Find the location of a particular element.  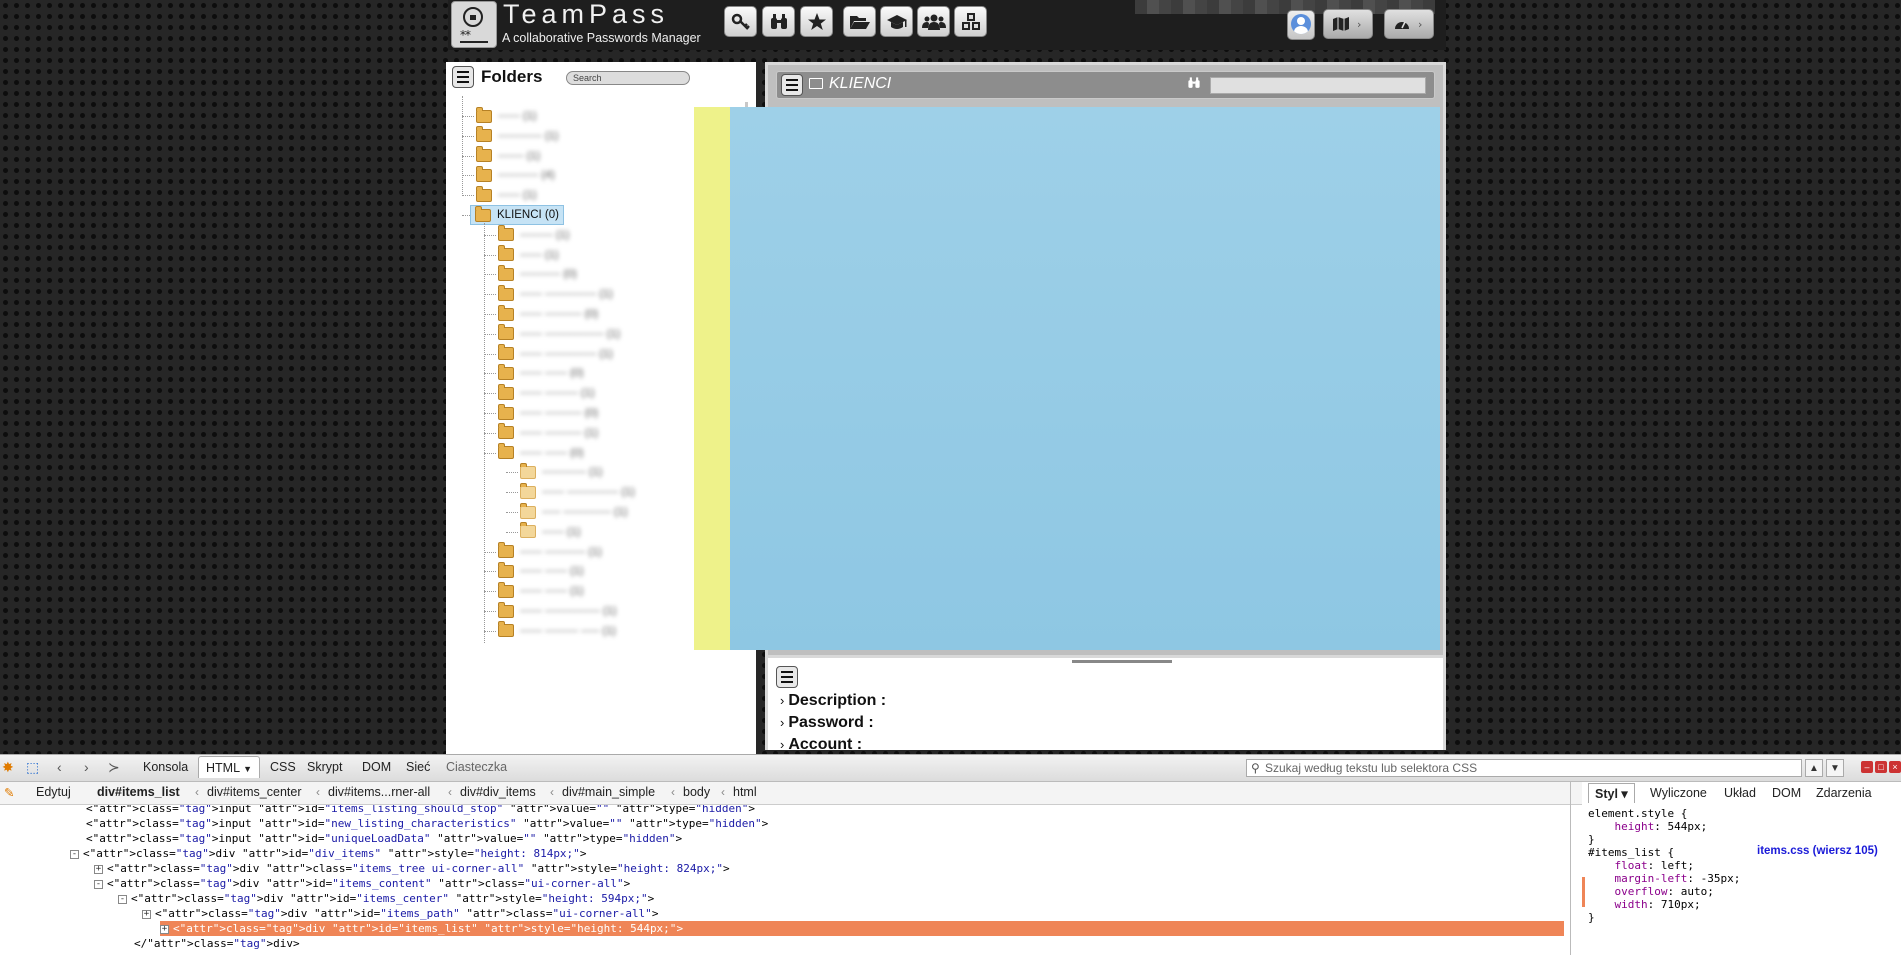

teampass-logo: ** is located at coordinates (474, 24).